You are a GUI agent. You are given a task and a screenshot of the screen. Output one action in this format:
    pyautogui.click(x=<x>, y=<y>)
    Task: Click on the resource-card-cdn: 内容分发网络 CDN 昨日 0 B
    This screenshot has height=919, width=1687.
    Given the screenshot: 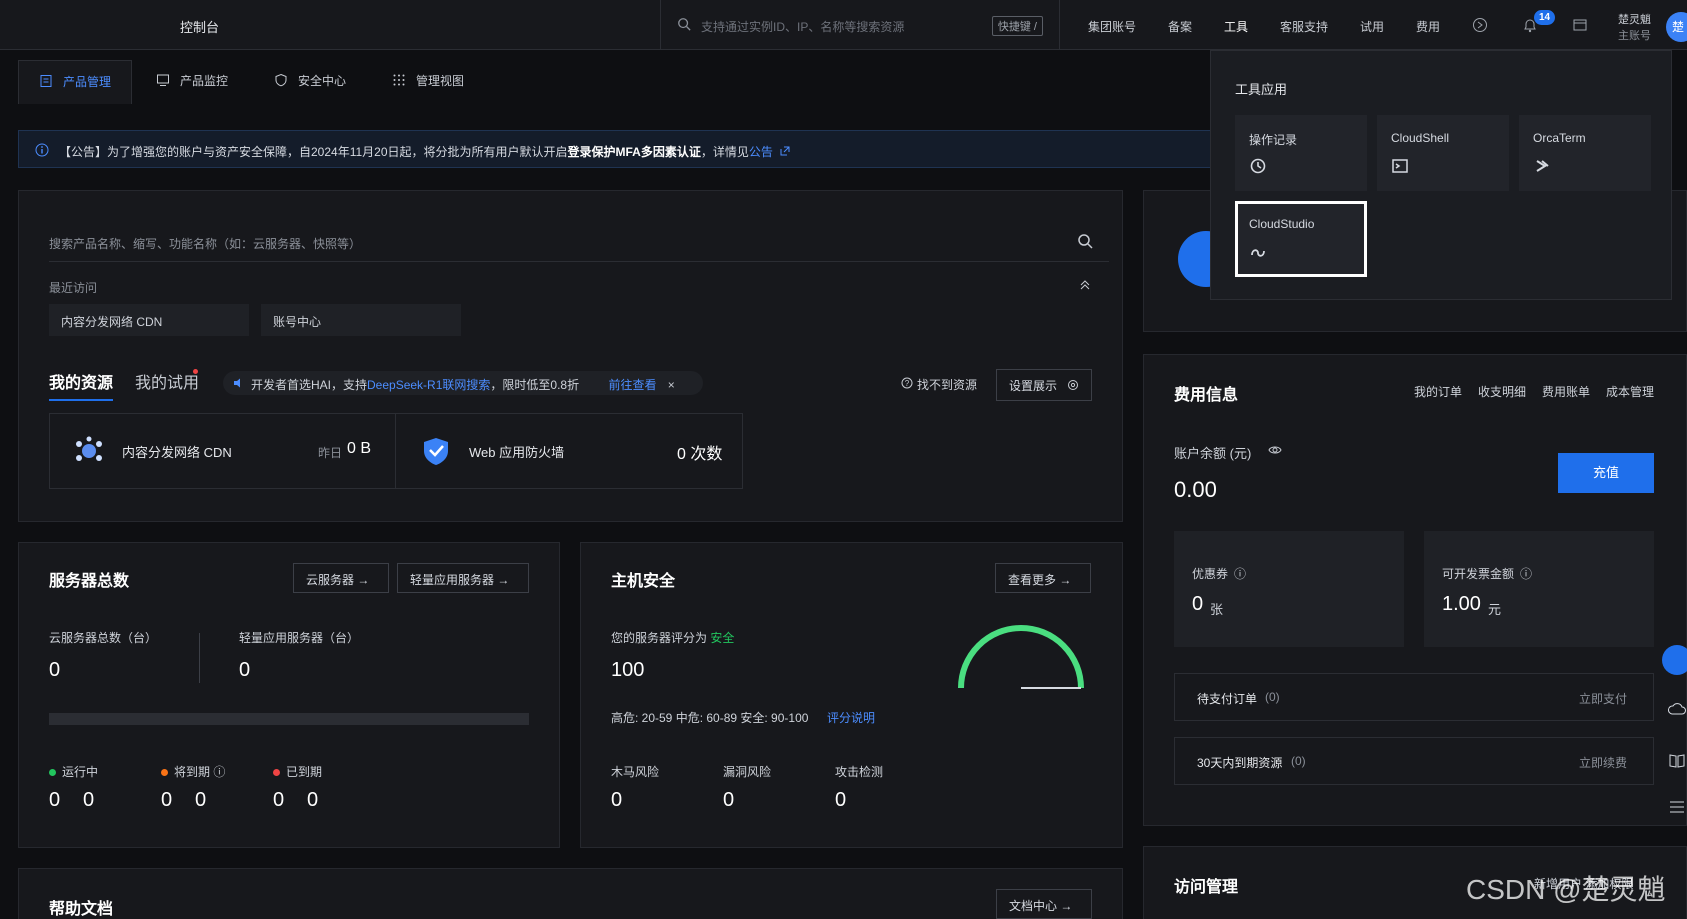 What is the action you would take?
    pyautogui.click(x=223, y=451)
    